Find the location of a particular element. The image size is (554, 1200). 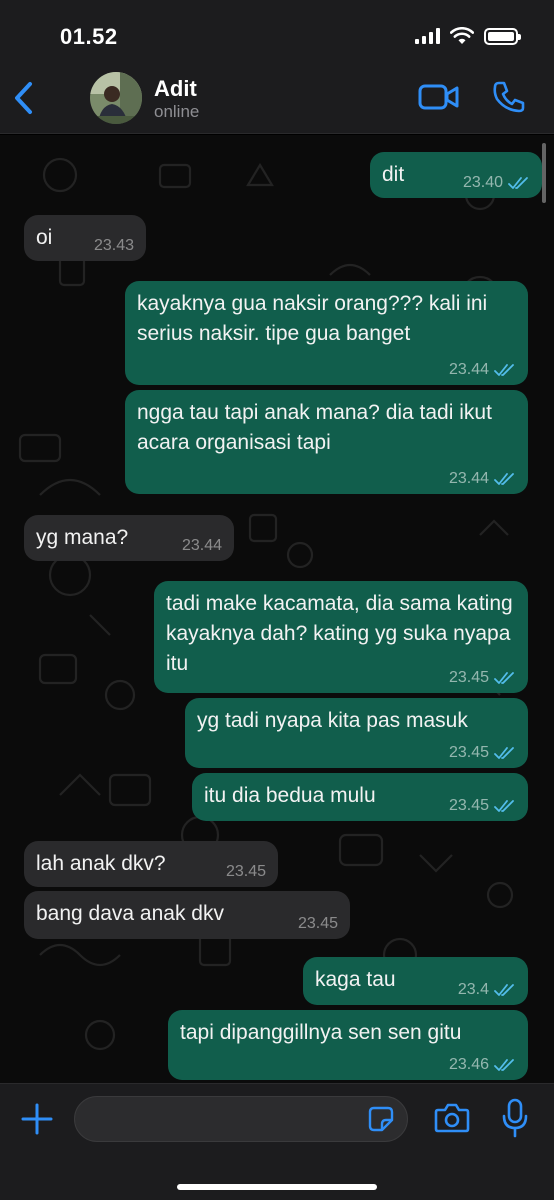

status-icons is located at coordinates (468, 36).